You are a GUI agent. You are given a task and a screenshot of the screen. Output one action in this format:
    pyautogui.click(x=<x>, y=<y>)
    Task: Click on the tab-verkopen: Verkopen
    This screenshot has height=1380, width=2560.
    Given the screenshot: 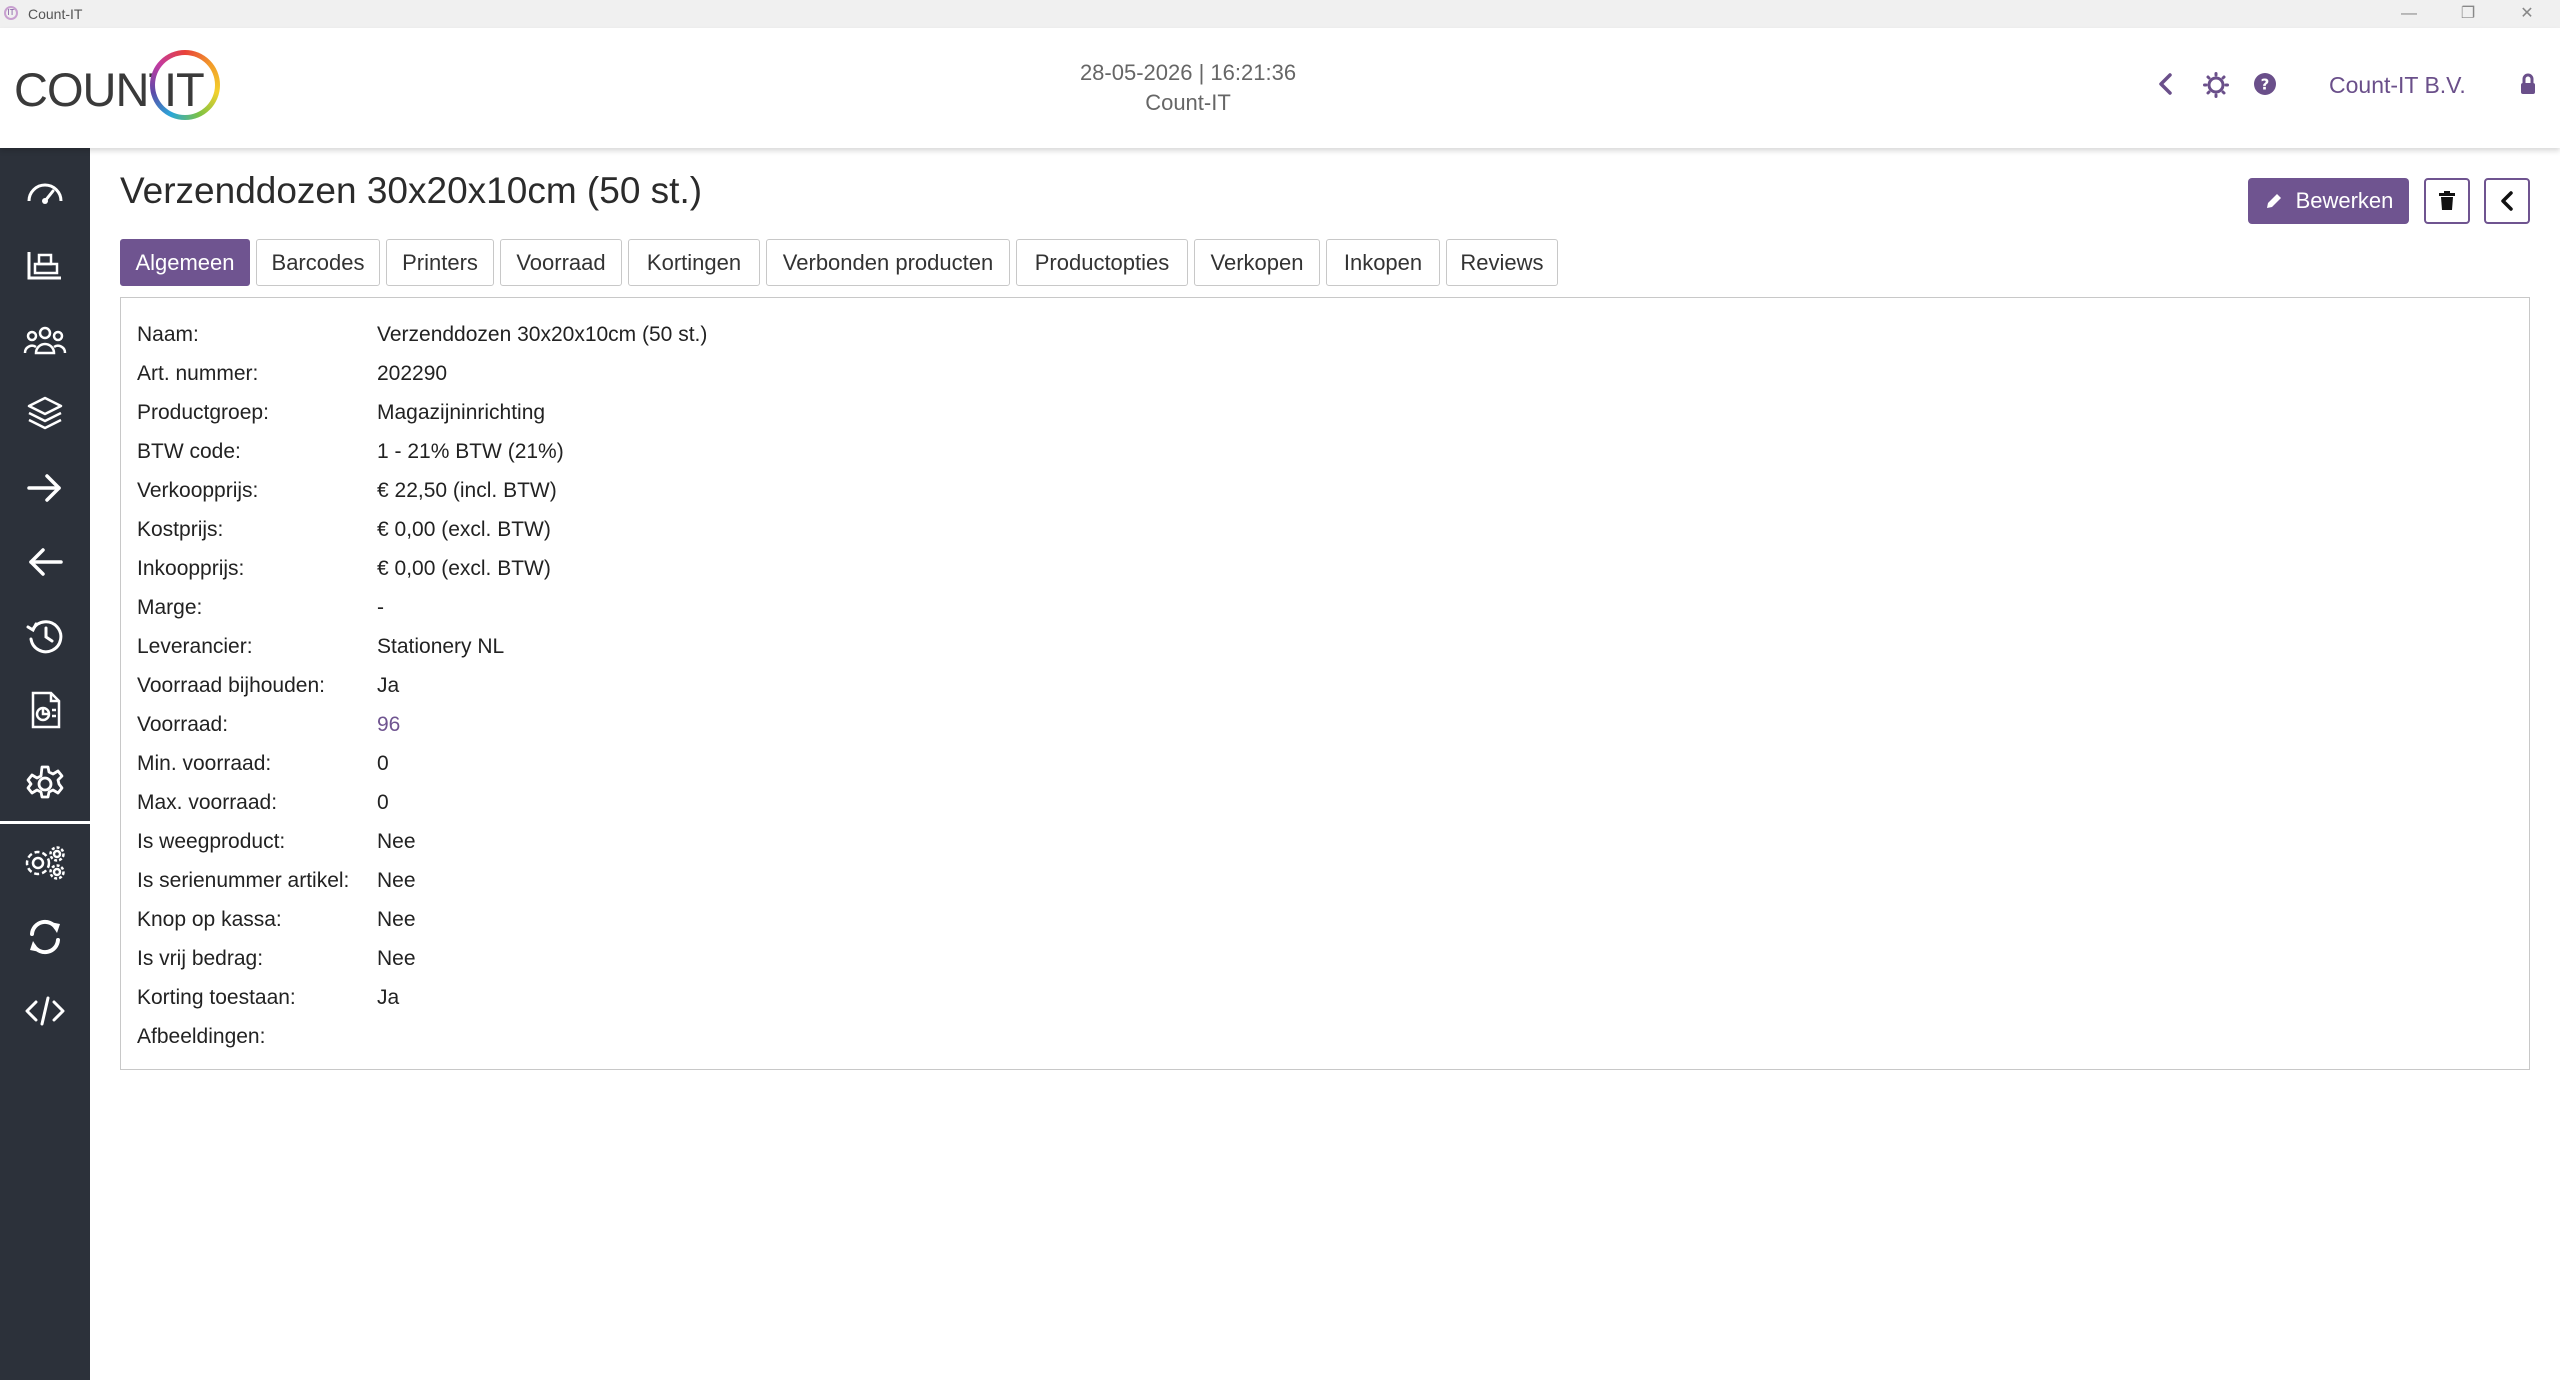 What is the action you would take?
    pyautogui.click(x=1257, y=262)
    